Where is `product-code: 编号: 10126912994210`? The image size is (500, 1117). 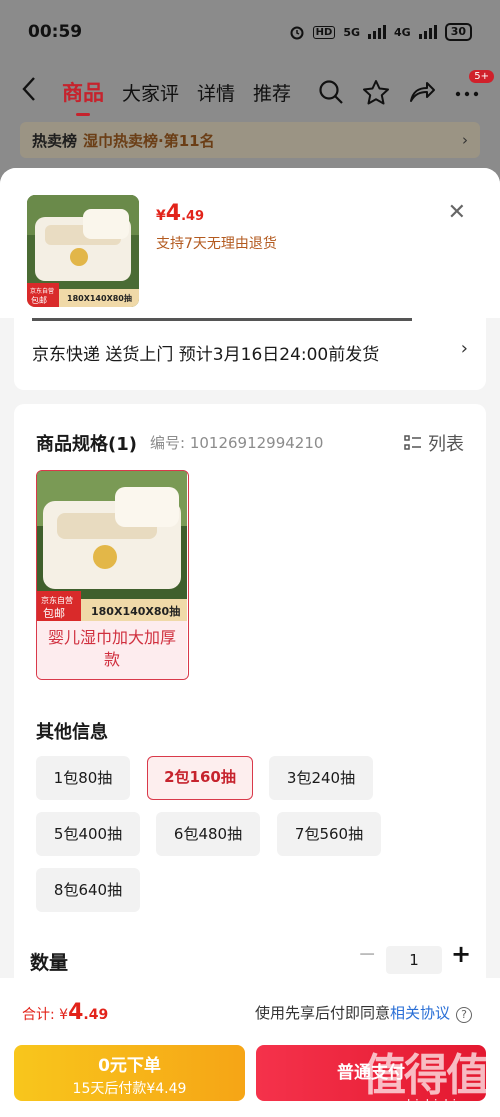 product-code: 编号: 10126912994210 is located at coordinates (237, 443).